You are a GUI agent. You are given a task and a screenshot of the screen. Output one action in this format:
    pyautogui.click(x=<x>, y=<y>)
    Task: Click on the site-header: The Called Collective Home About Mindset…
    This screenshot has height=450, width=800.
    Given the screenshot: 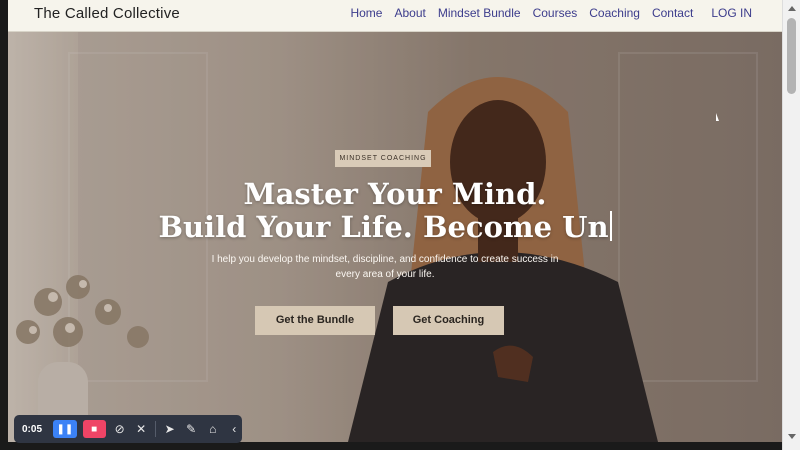 What is the action you would take?
    pyautogui.click(x=395, y=16)
    